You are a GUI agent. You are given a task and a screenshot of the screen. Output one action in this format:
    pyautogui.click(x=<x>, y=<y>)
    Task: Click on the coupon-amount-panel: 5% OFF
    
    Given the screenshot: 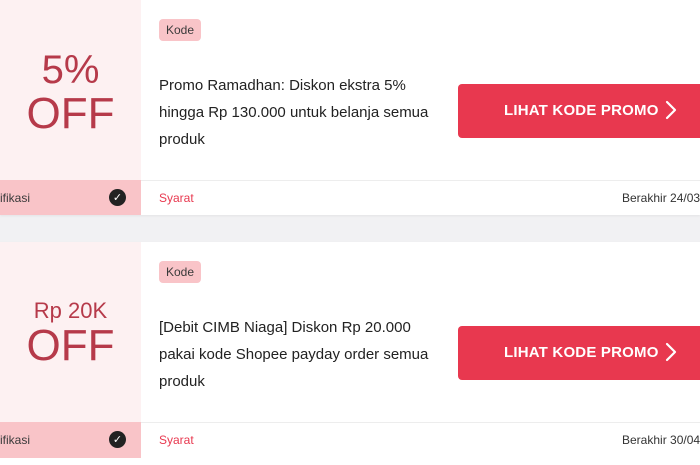 What is the action you would take?
    pyautogui.click(x=70, y=90)
    